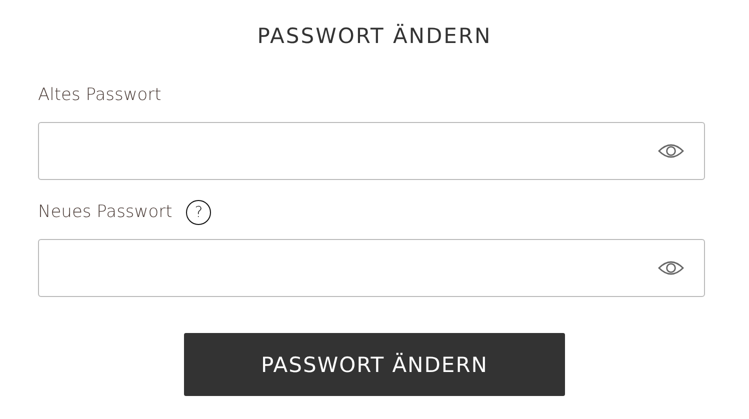 The height and width of the screenshot is (419, 749). Describe the element at coordinates (374, 364) in the screenshot. I see `submit-button: PASSWORT ÄNDERN` at that location.